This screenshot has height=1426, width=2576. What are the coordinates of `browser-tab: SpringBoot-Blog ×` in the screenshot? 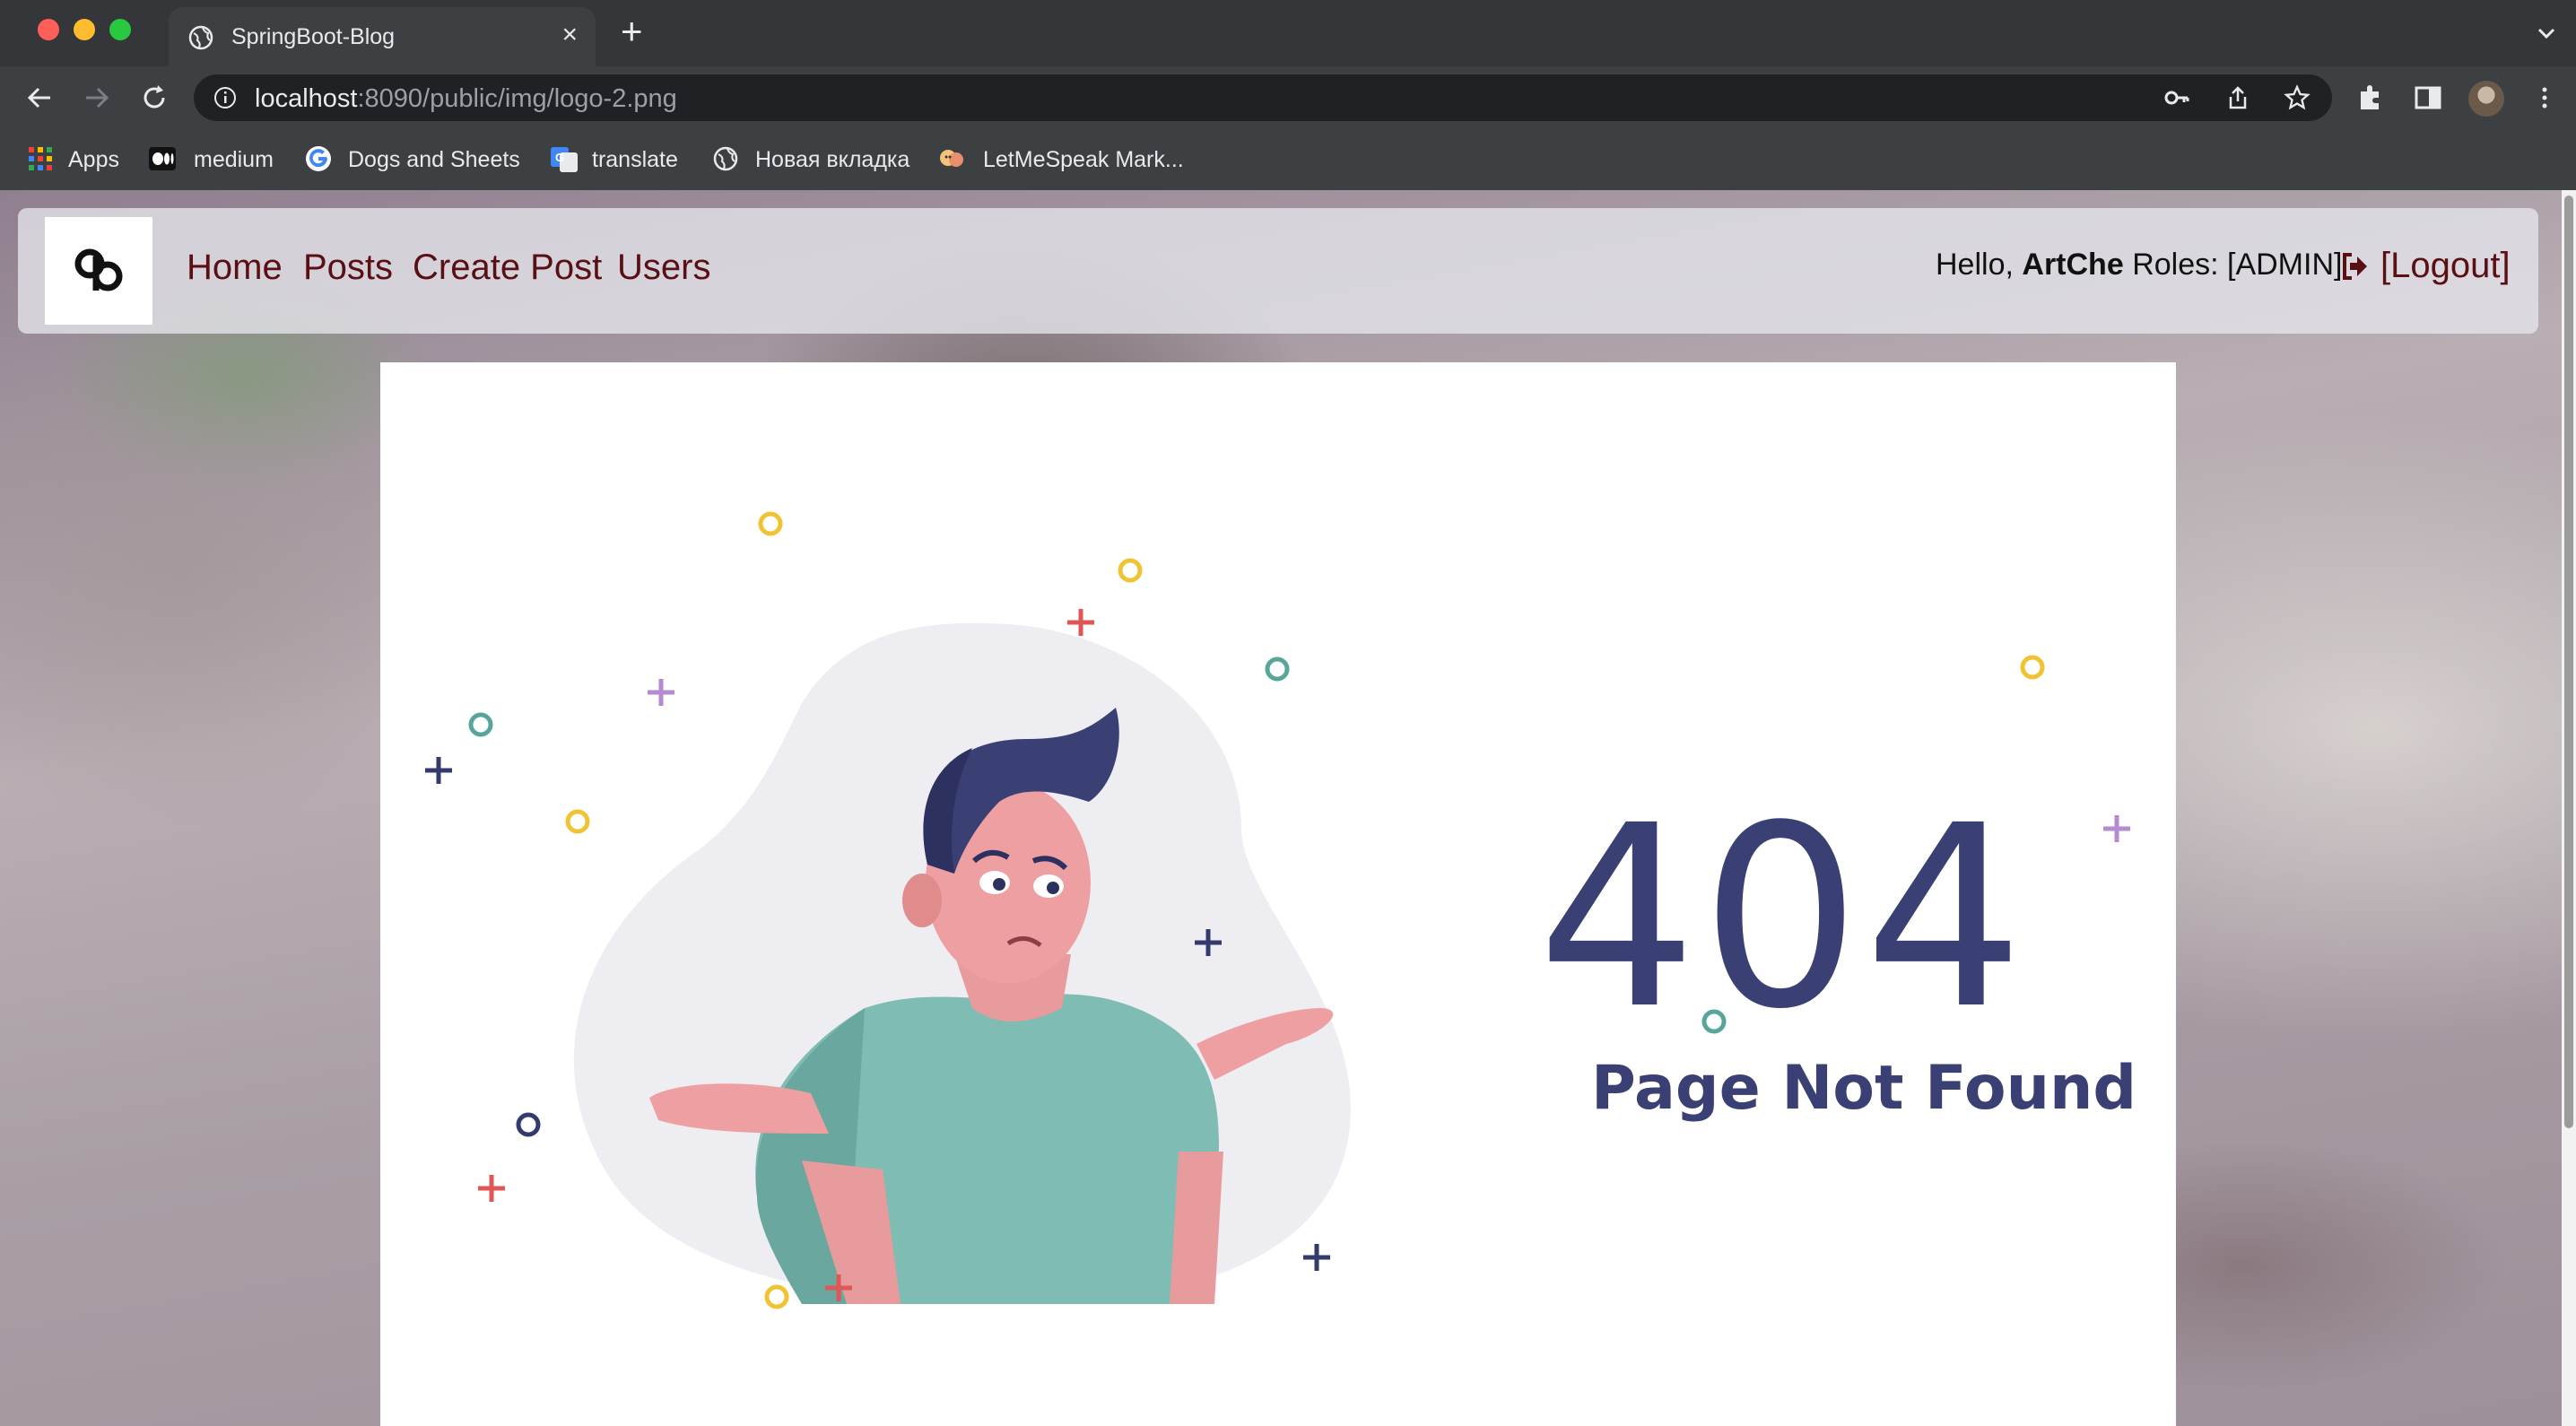 It's located at (382, 37).